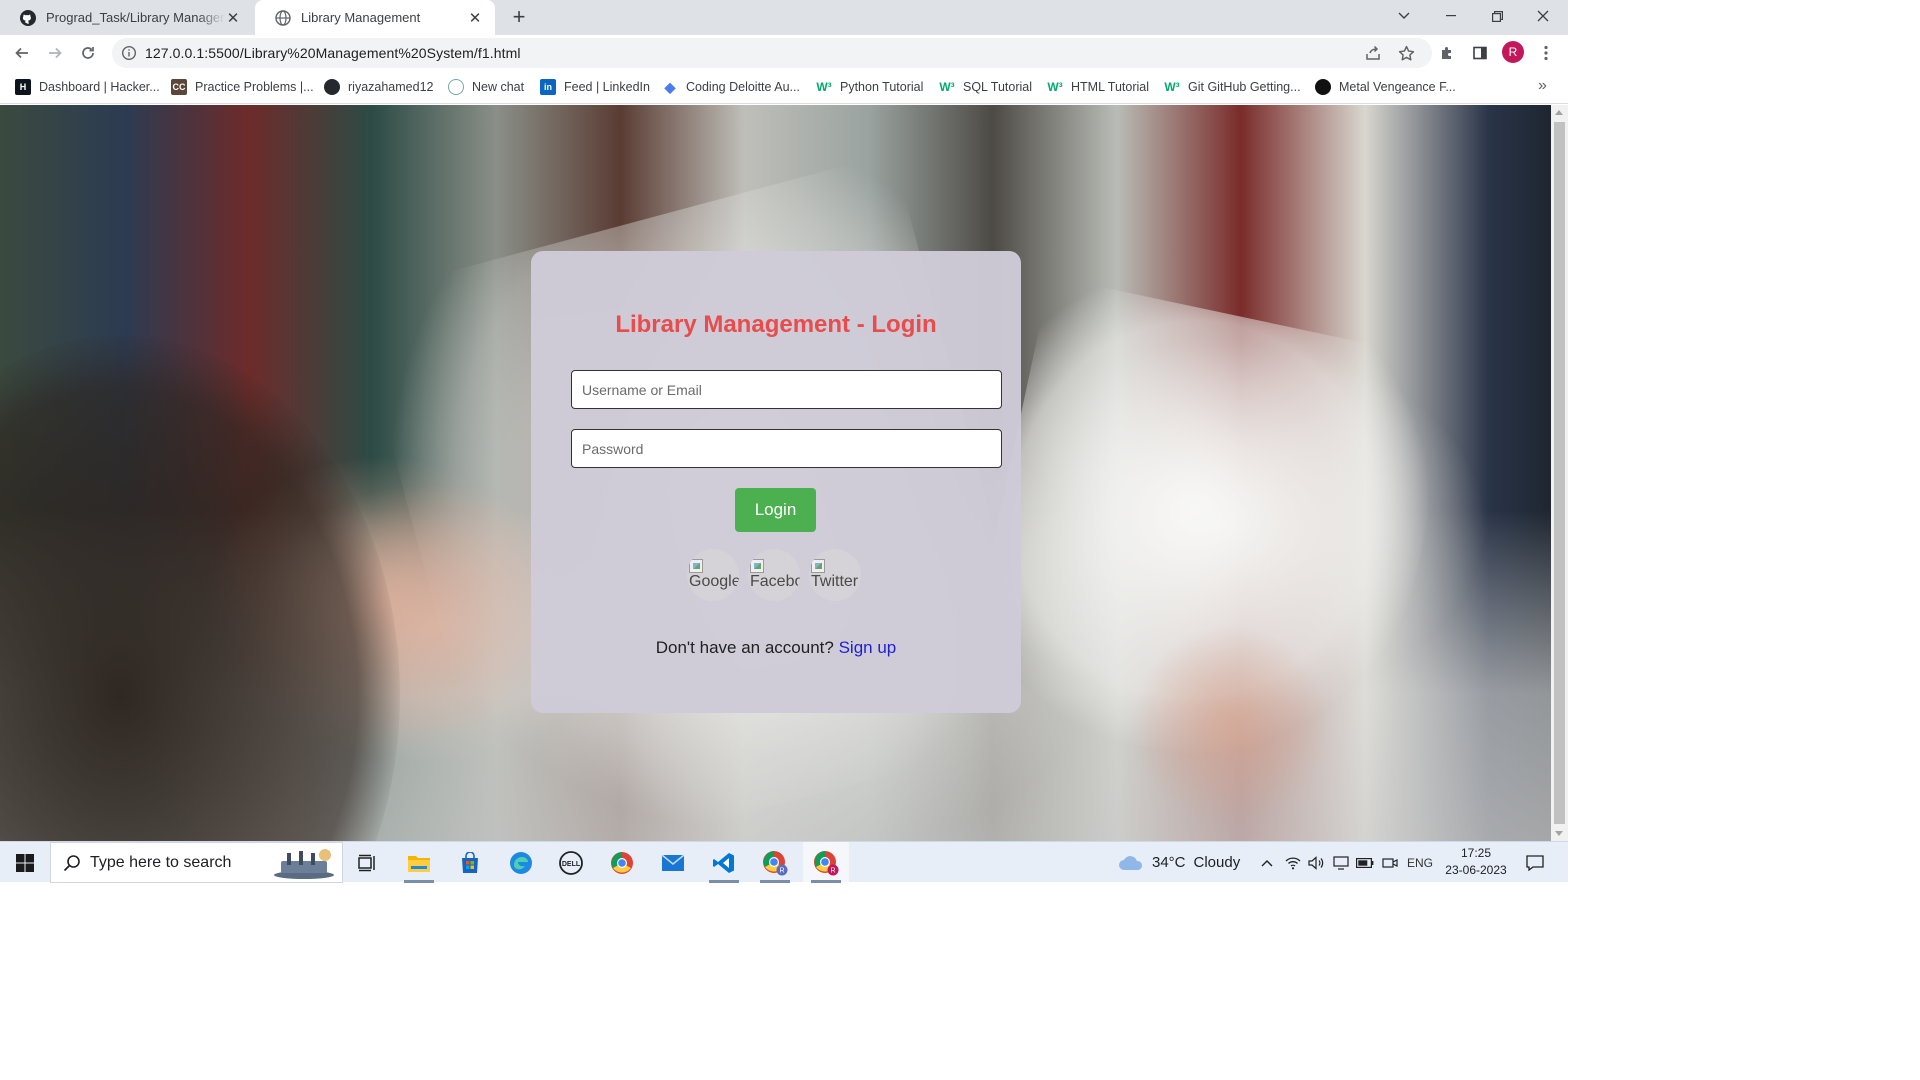  I want to click on taskbar-file-explorer, so click(419, 862).